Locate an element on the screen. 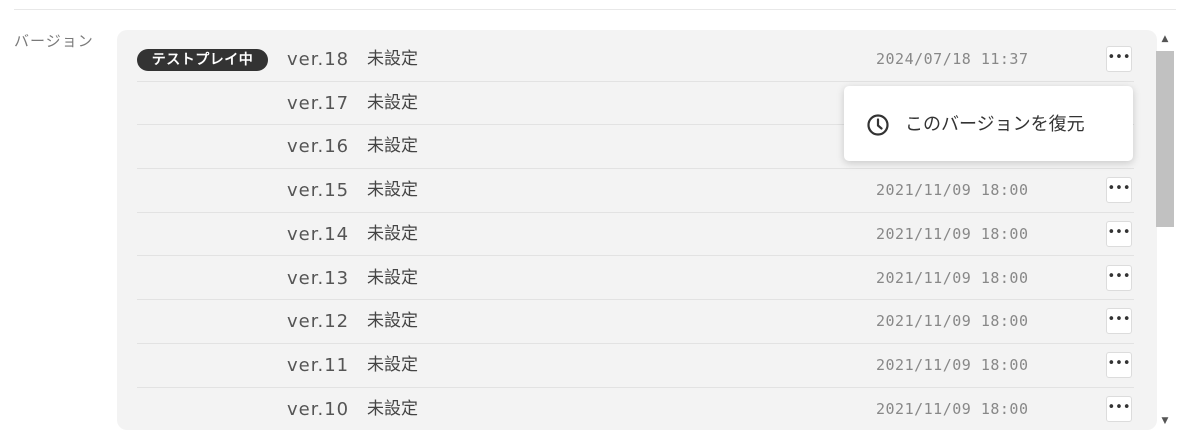 Image resolution: width=1191 pixels, height=442 pixels. version-number: ver.10 is located at coordinates (318, 409).